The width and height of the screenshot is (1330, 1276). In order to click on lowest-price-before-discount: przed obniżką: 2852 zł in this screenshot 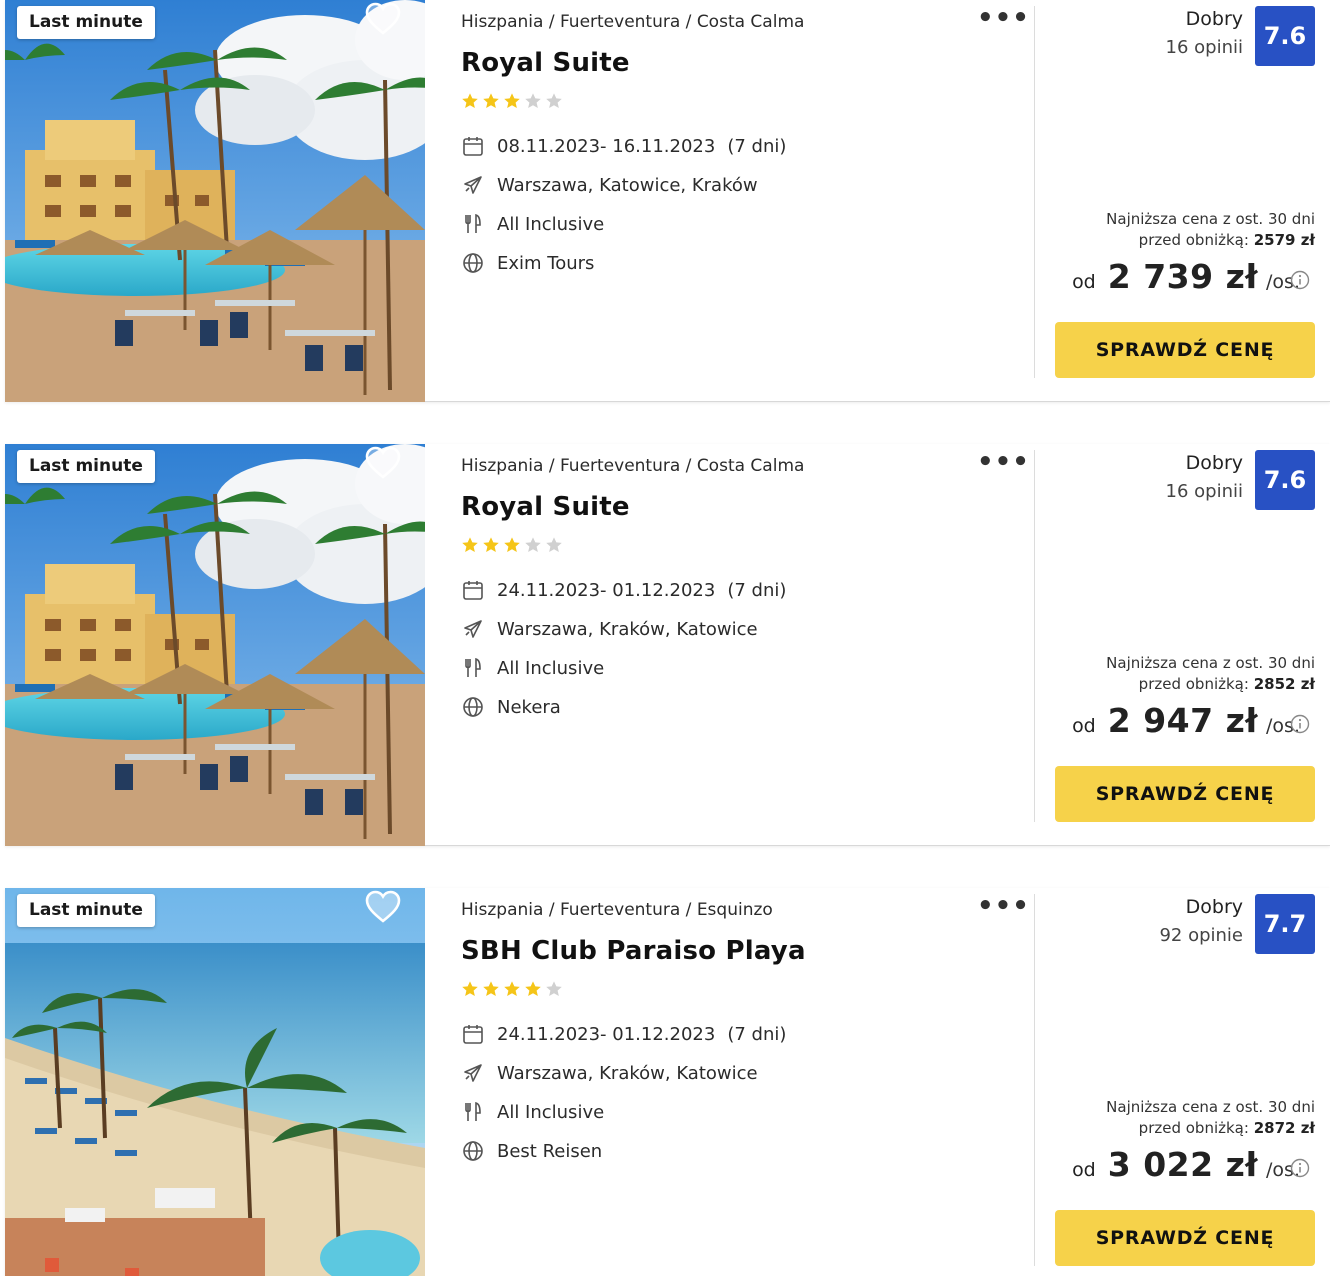, I will do `click(1226, 684)`.